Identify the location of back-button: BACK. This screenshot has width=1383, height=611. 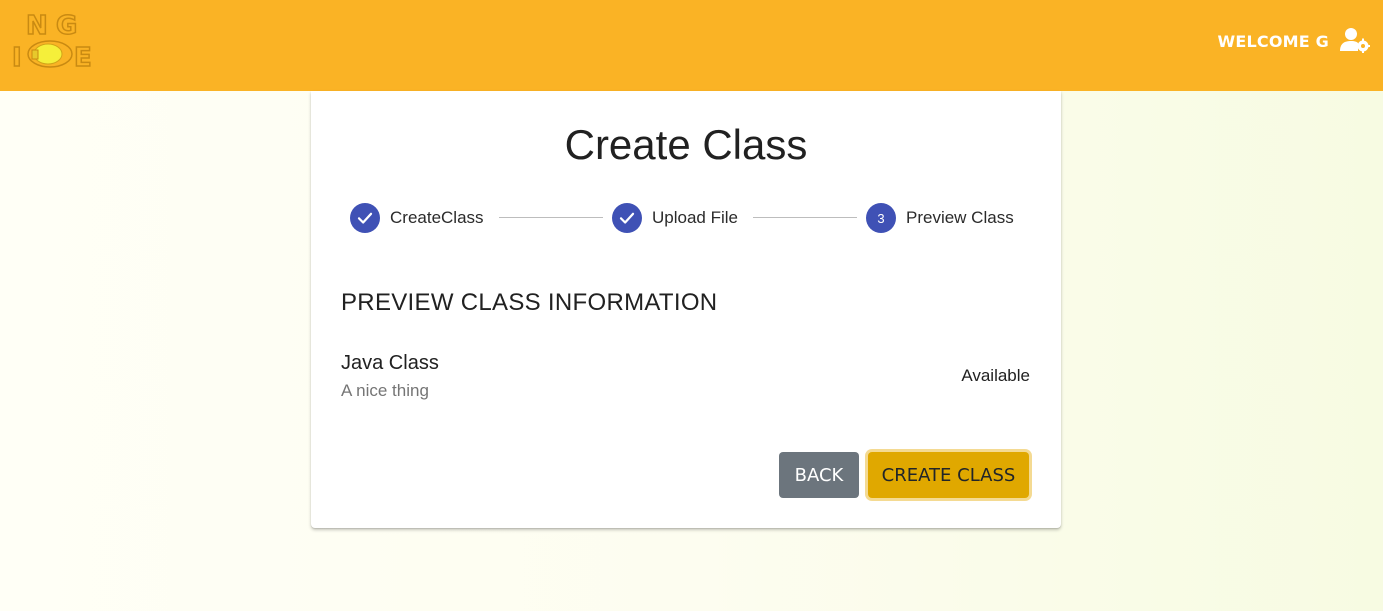
(819, 475).